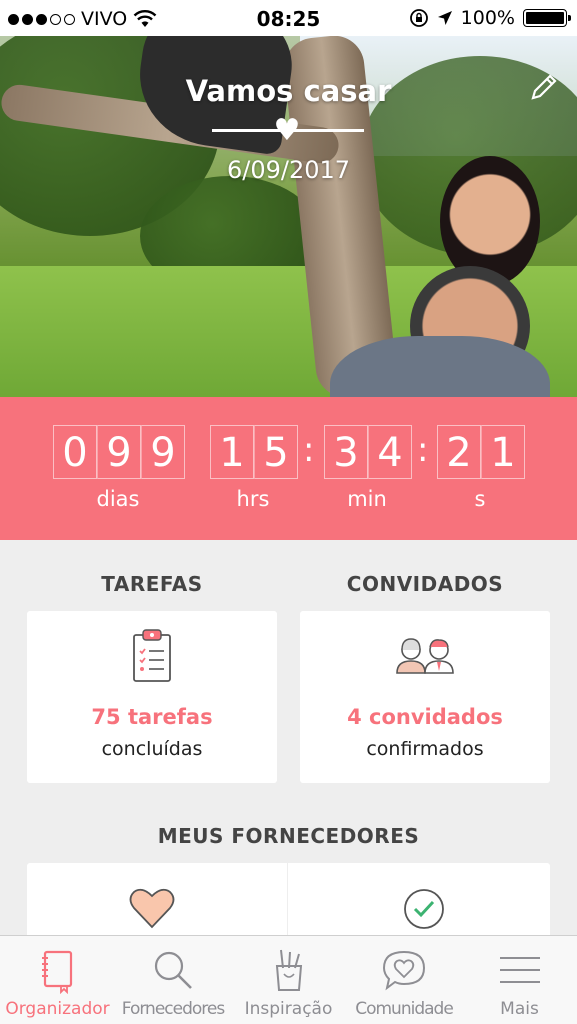 The width and height of the screenshot is (577, 1024). Describe the element at coordinates (253, 499) in the screenshot. I see `countdown-label-hours: hrs` at that location.